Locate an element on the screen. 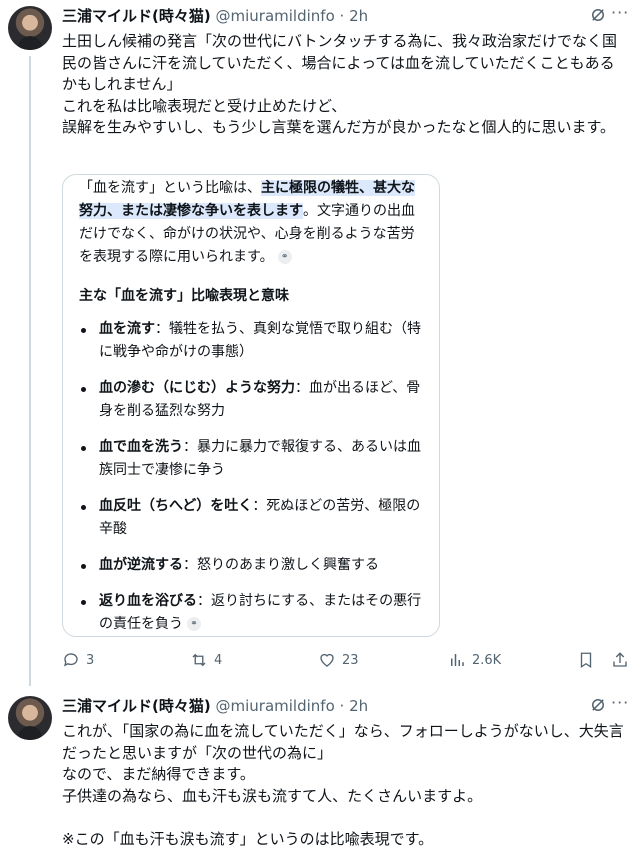  action-bar: 3 4 23 2.6K is located at coordinates (346, 661).